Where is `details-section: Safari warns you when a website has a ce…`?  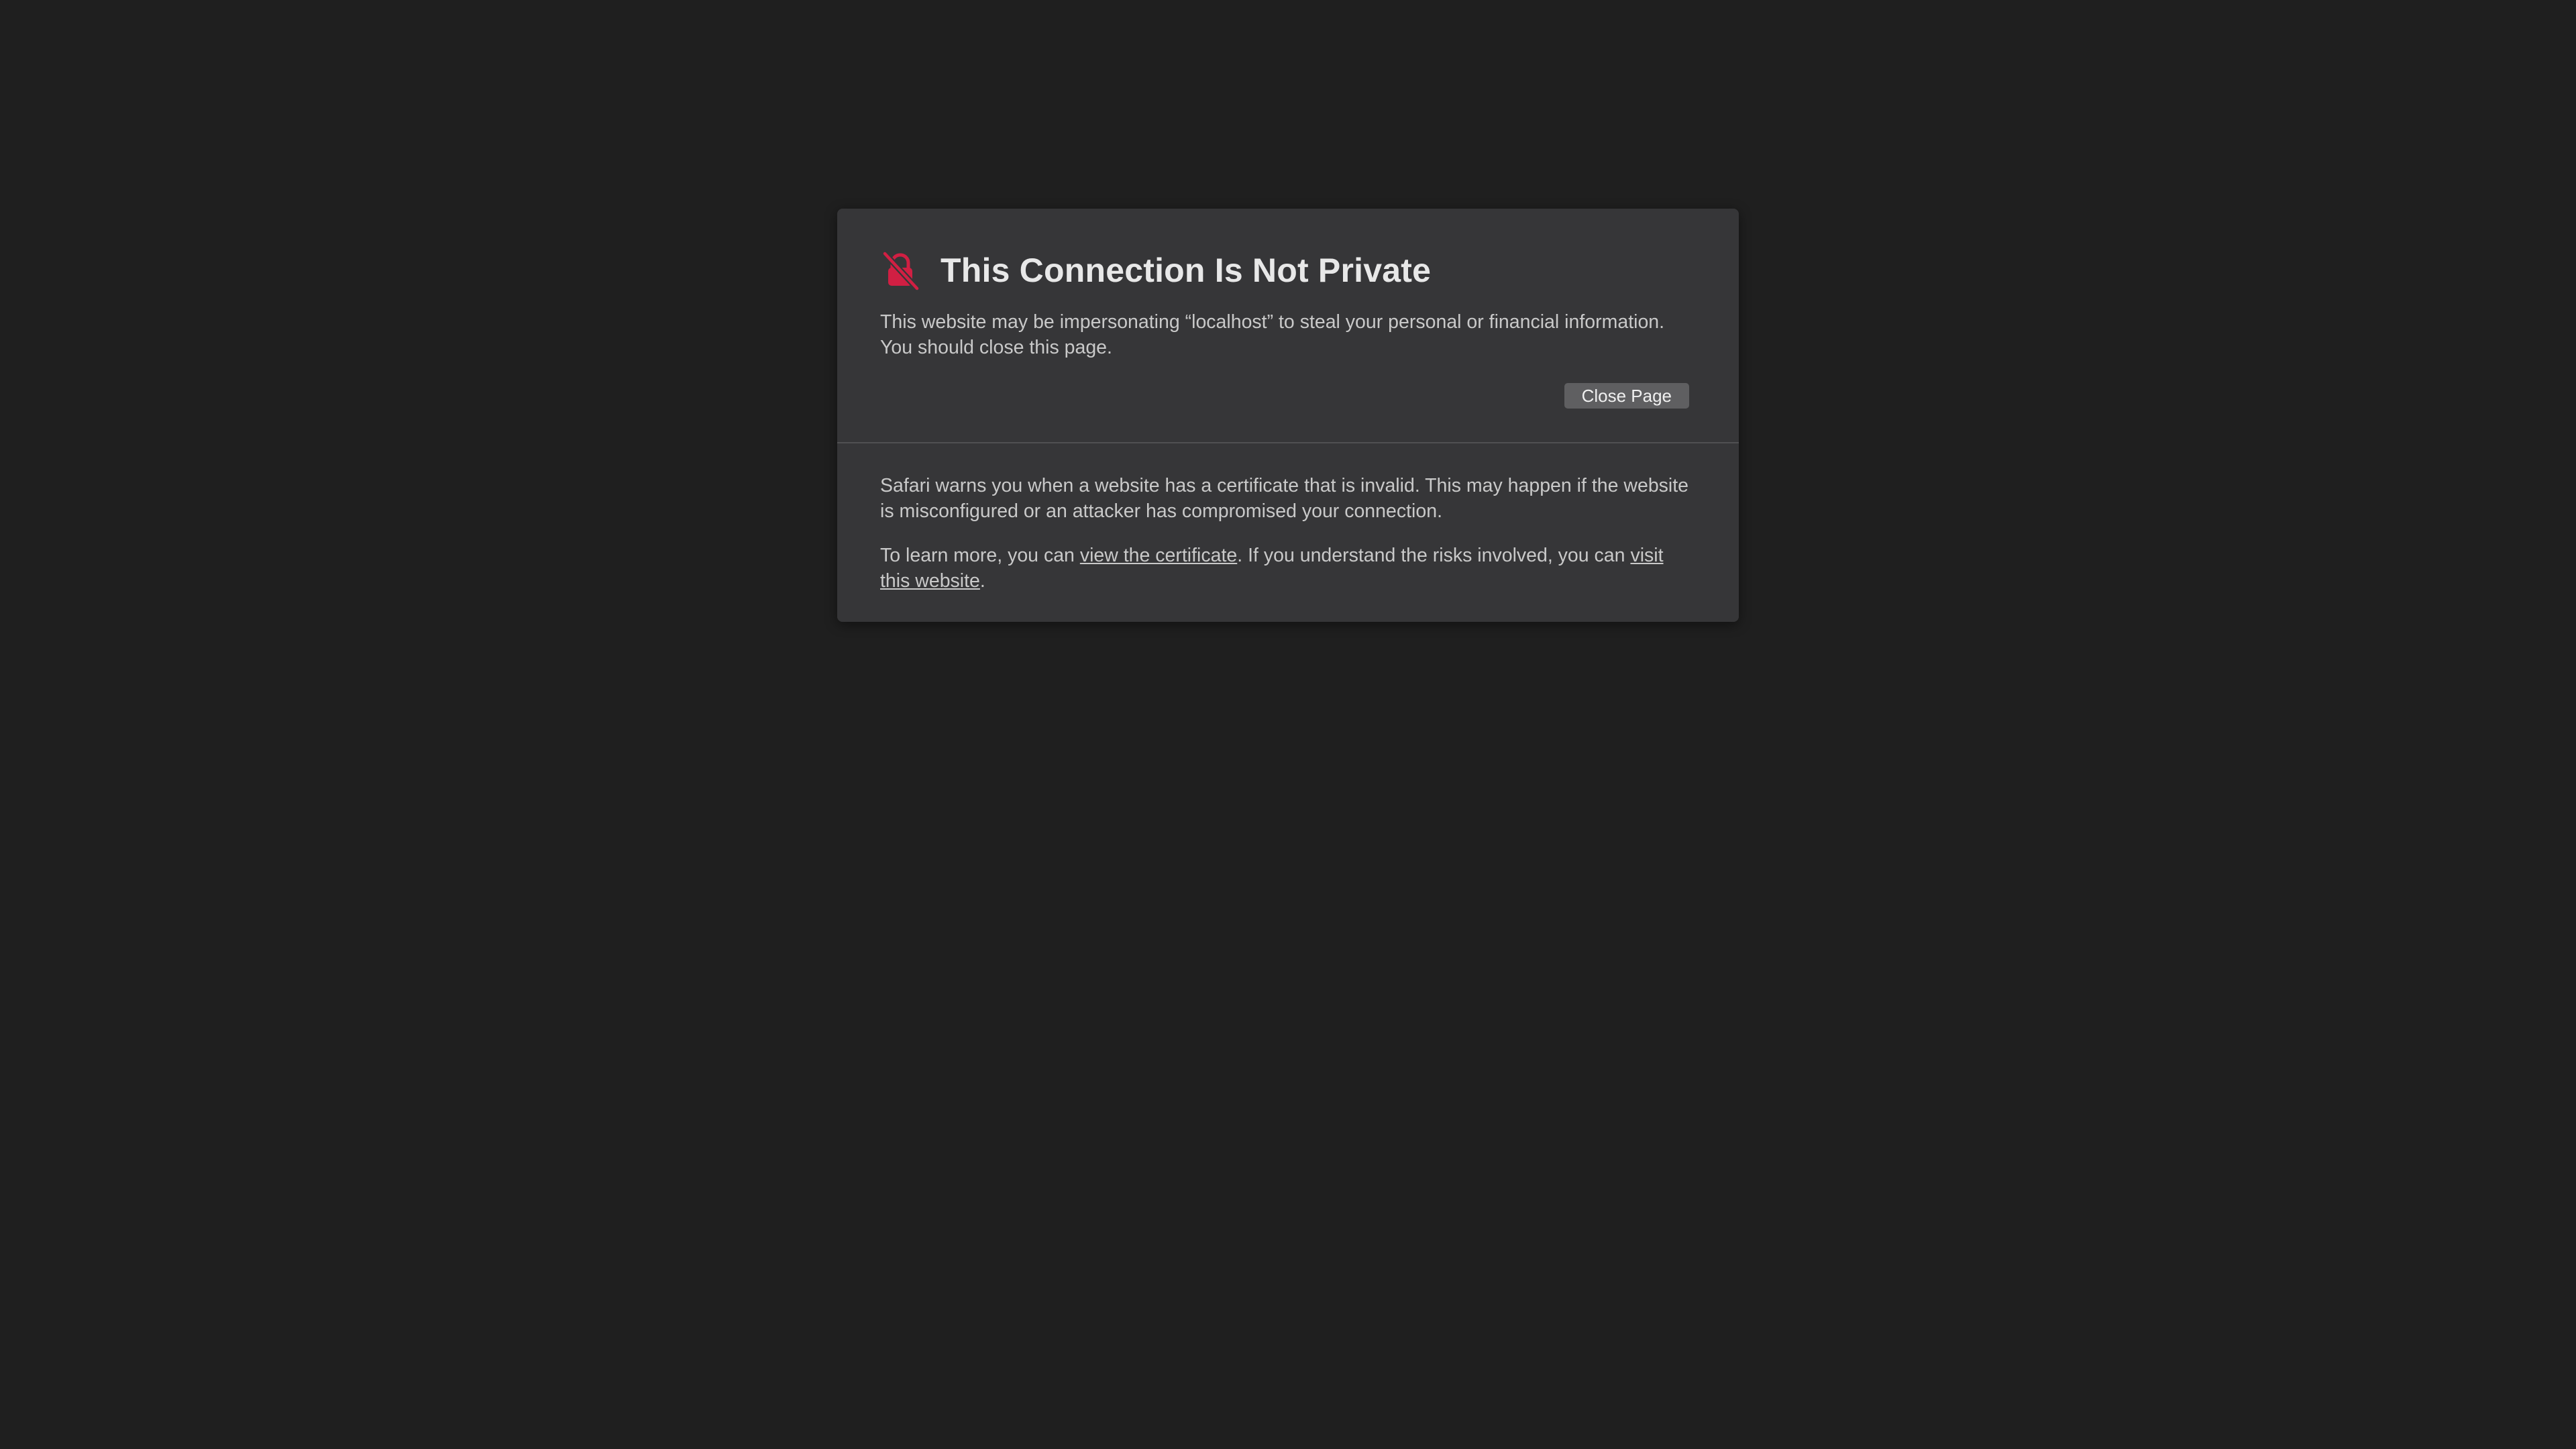
details-section: Safari warns you when a website has a ce… is located at coordinates (1288, 532).